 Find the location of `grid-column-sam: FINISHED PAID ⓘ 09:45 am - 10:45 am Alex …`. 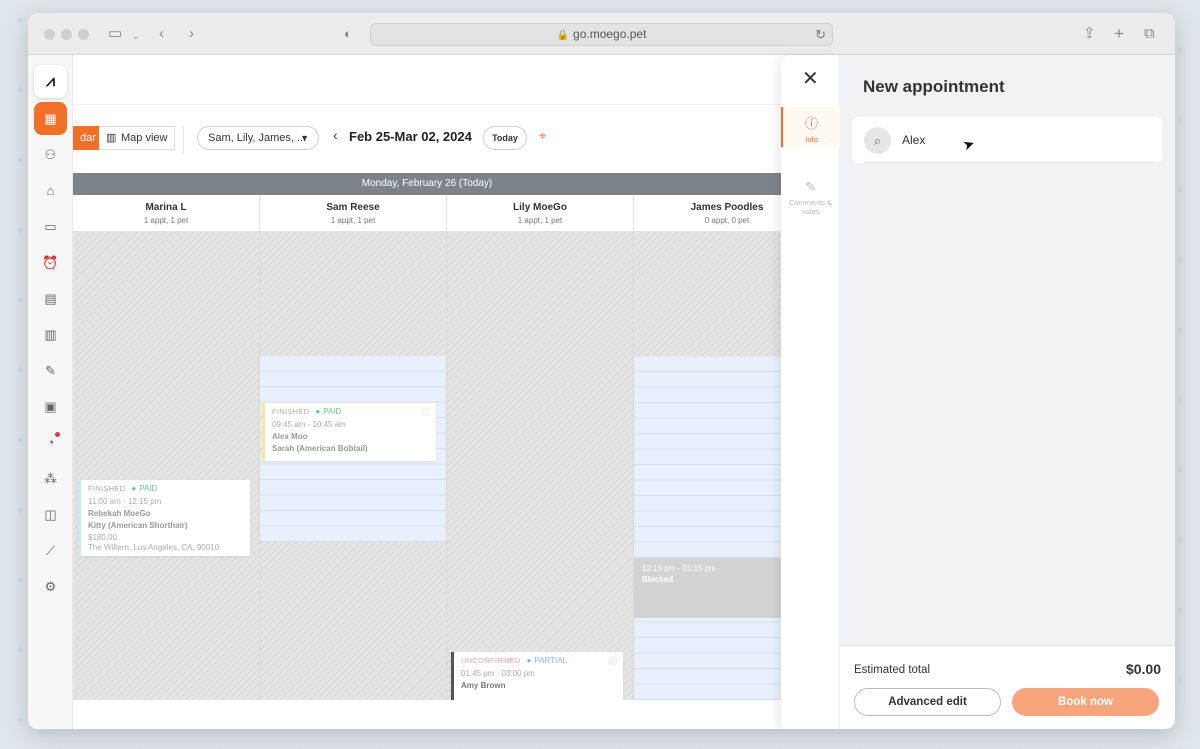

grid-column-sam: FINISHED PAID ⓘ 09:45 am - 10:45 am Alex … is located at coordinates (353, 466).